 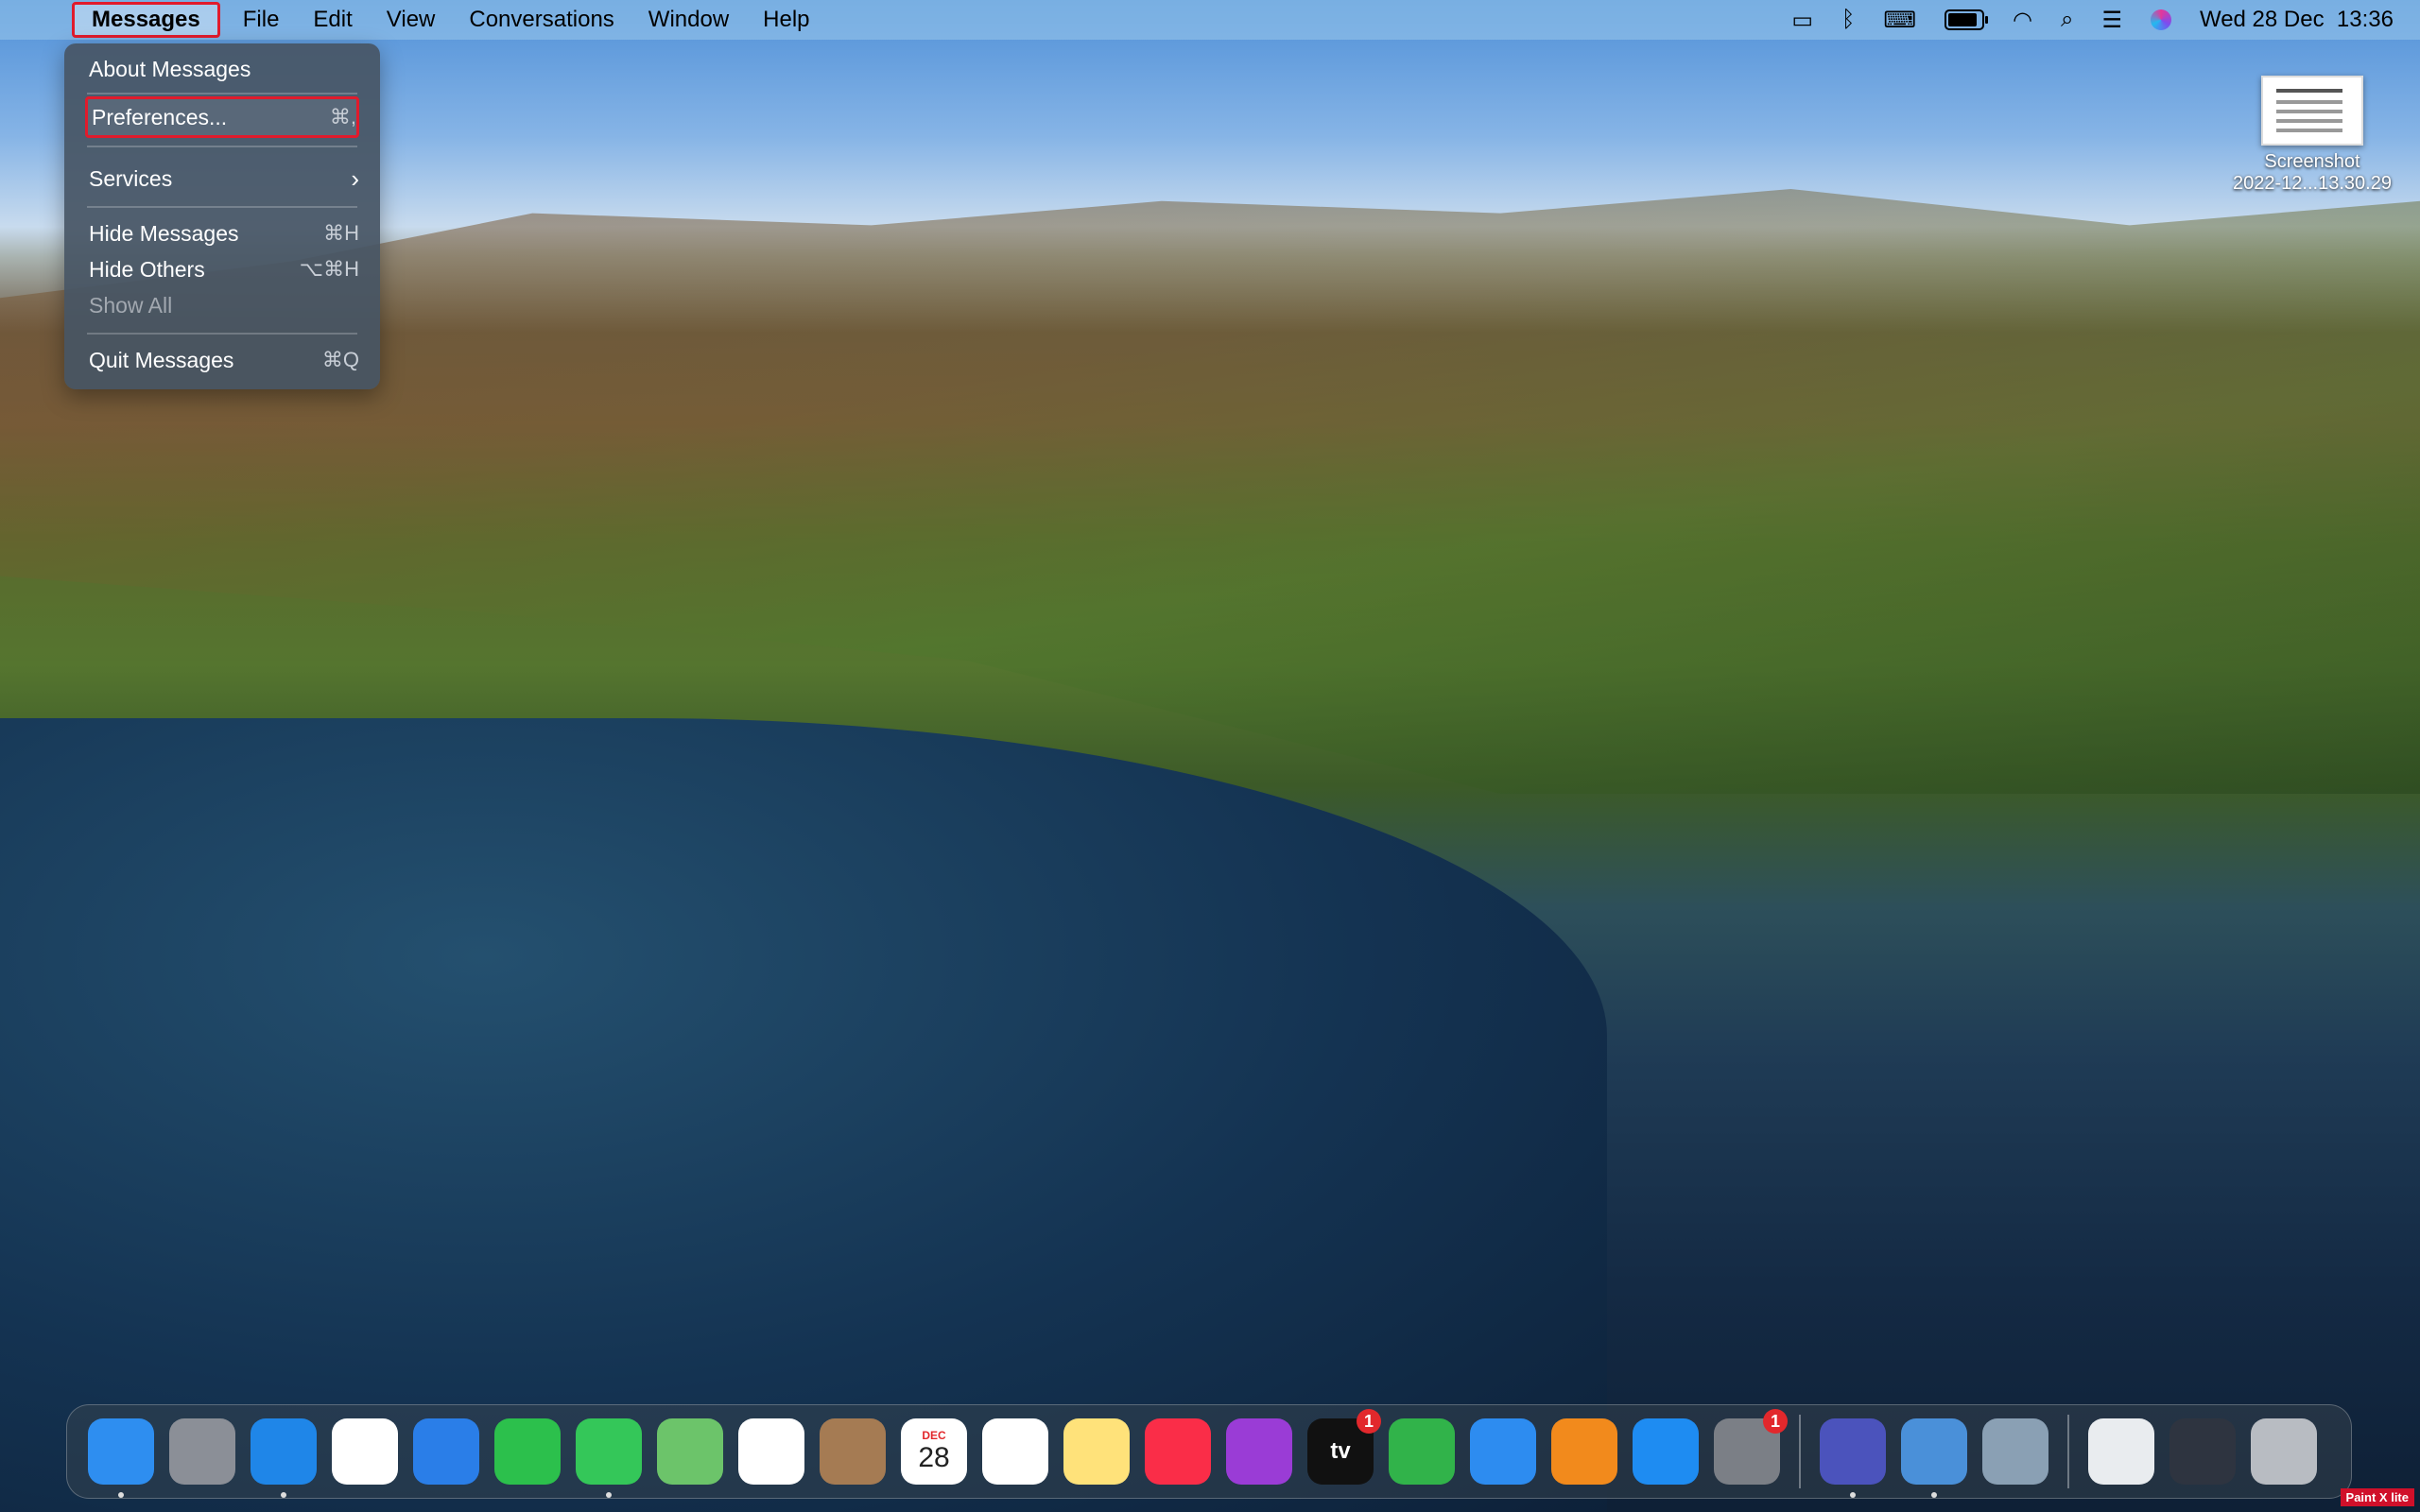 What do you see at coordinates (1259, 1451) in the screenshot?
I see `dock-app-podcasts` at bounding box center [1259, 1451].